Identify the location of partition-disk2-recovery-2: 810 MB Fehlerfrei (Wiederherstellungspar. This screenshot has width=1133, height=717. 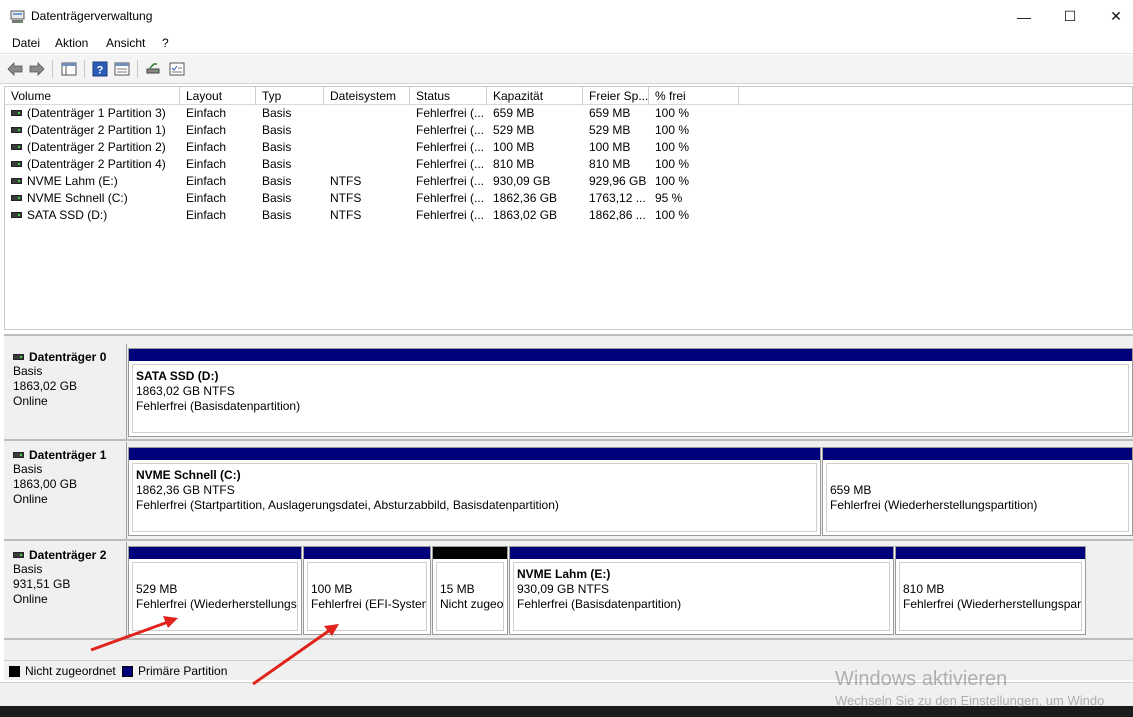
(990, 590).